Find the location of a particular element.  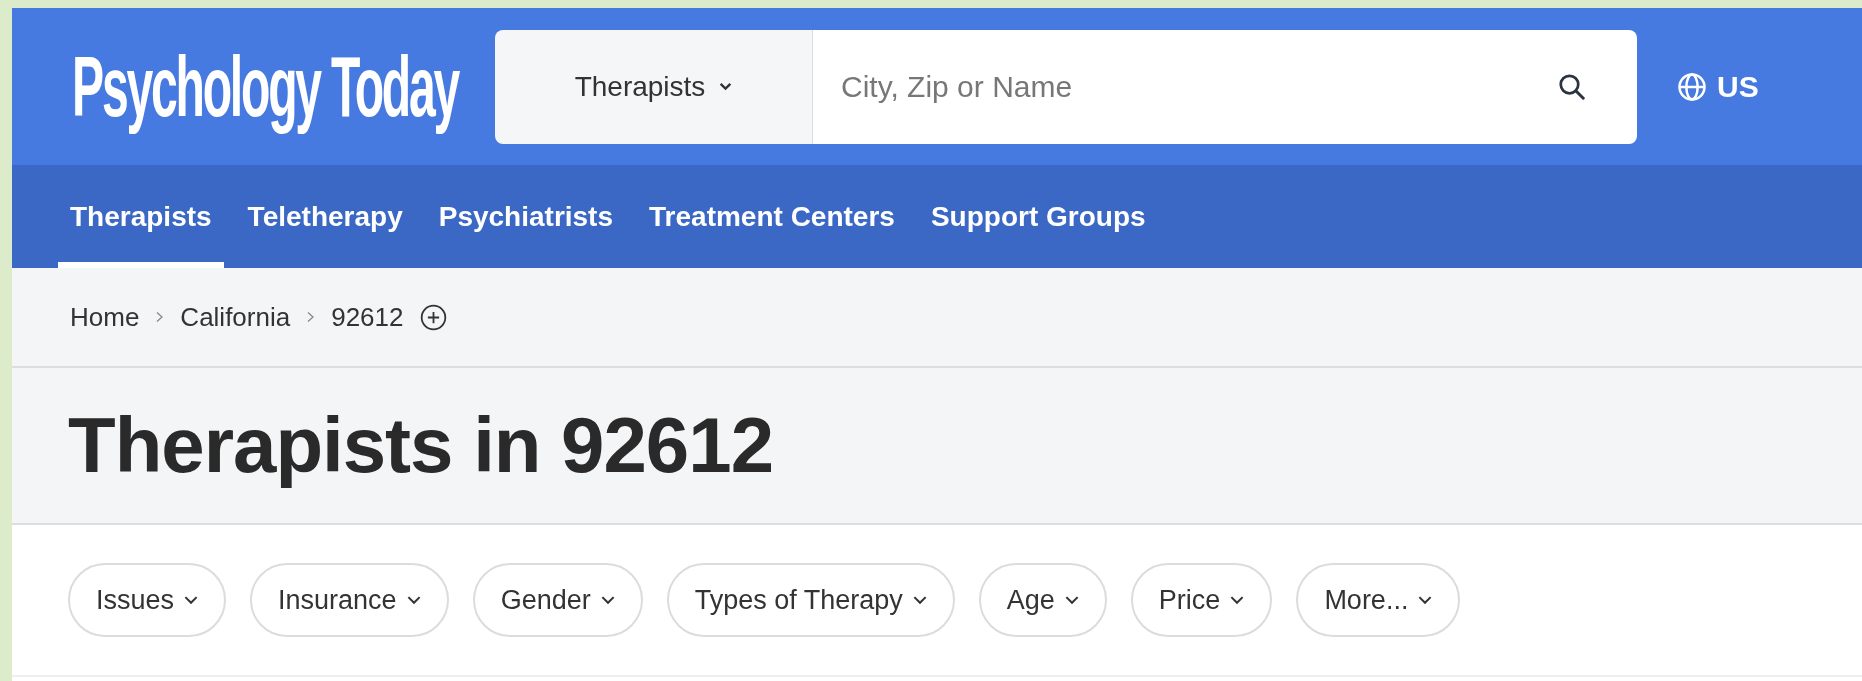

filter-dropdown: Insurance is located at coordinates (349, 600).